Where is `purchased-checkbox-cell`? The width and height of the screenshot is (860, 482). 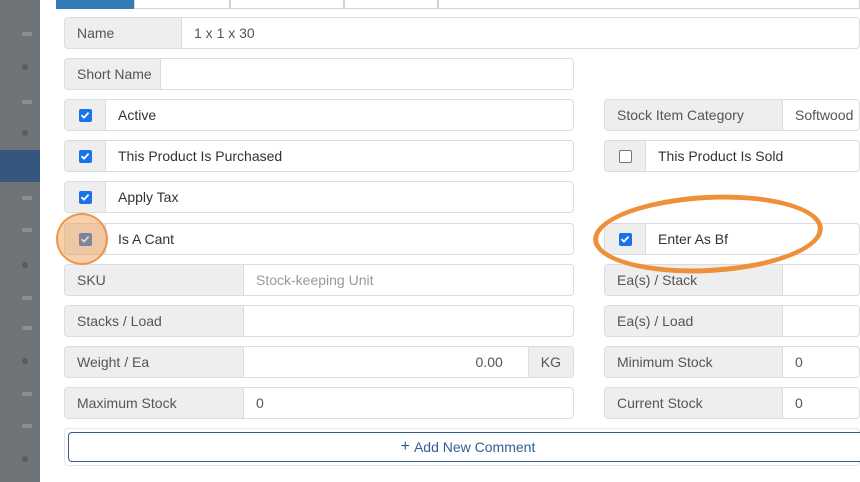 purchased-checkbox-cell is located at coordinates (85, 156).